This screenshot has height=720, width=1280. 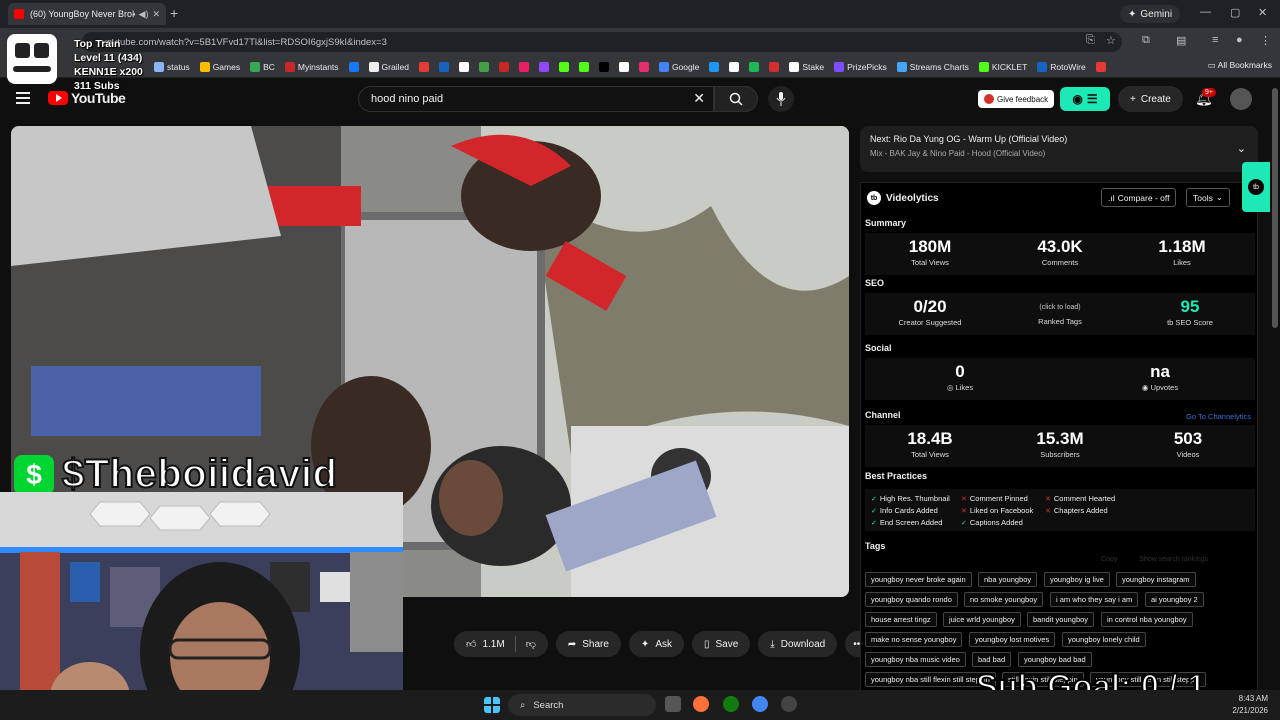 I want to click on windows-start-icon, so click(x=492, y=705).